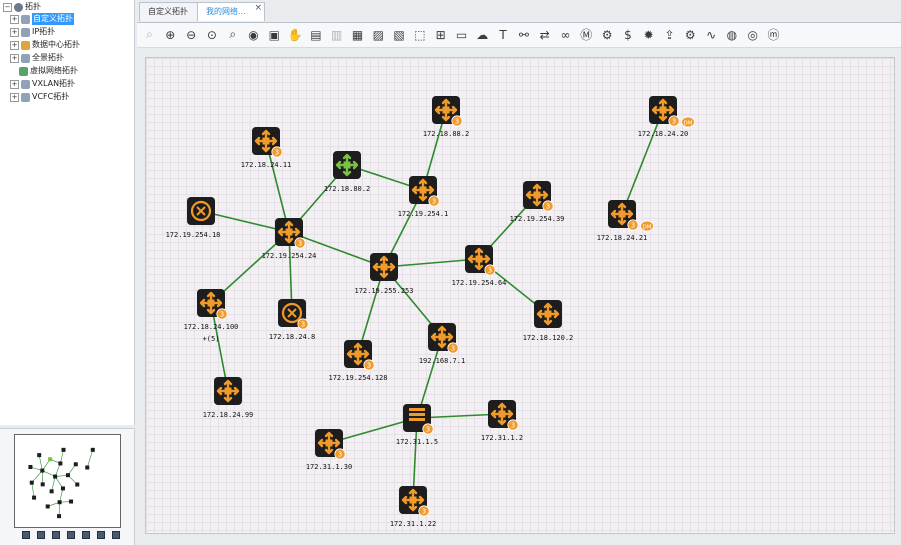 The image size is (901, 545). What do you see at coordinates (627, 34) in the screenshot?
I see `dollar-icon: $` at bounding box center [627, 34].